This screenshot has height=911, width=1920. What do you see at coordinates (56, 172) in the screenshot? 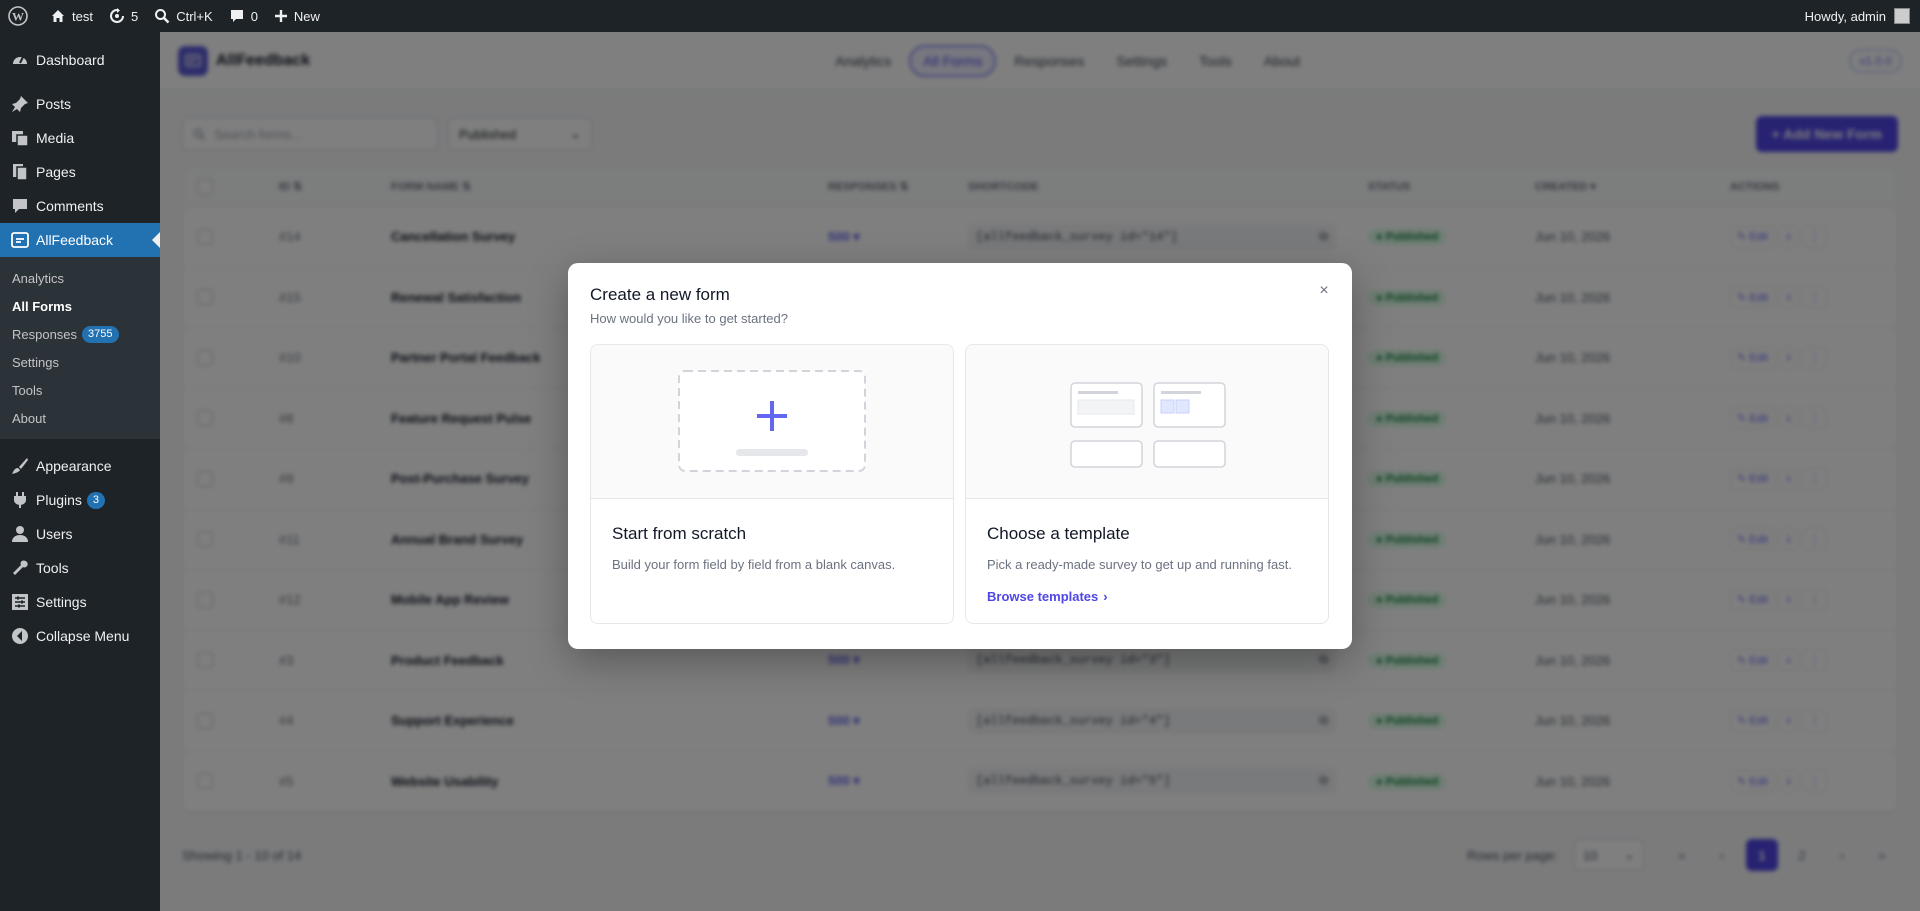
I see `menu-pages-label: Pages` at bounding box center [56, 172].